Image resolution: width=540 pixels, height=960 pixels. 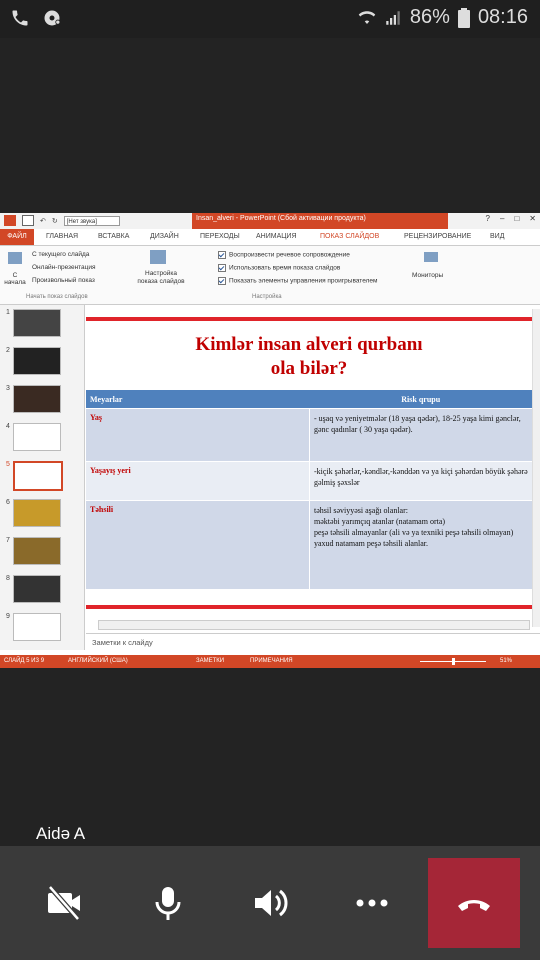 What do you see at coordinates (15, 258) in the screenshot?
I see `from-start-icon` at bounding box center [15, 258].